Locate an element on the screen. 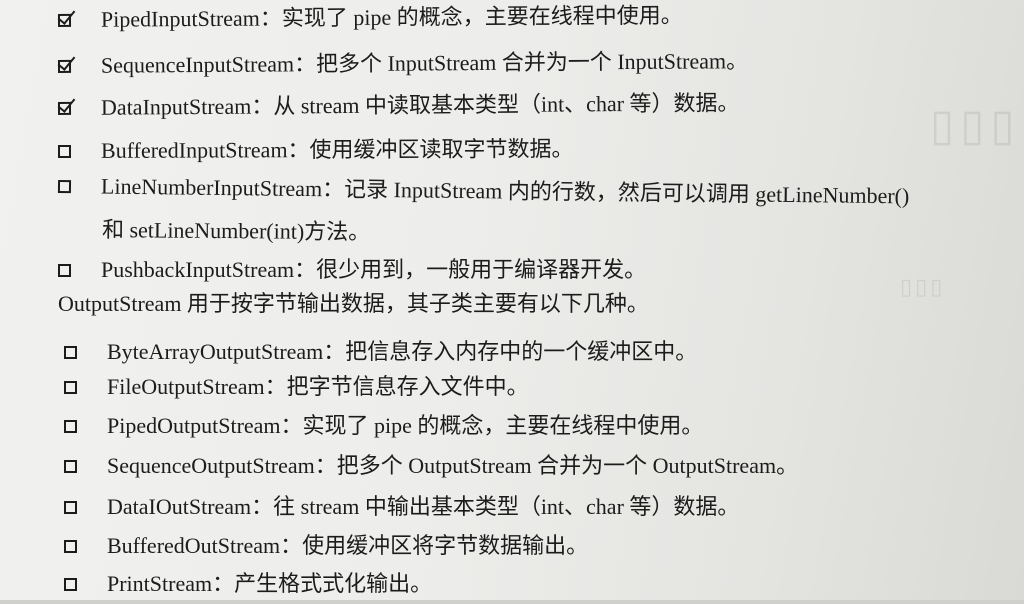 This screenshot has width=1024, height=604. list-item: PipedInputStream：实现了 pipe 的概念，主要在线程中使用。 is located at coordinates (370, 18).